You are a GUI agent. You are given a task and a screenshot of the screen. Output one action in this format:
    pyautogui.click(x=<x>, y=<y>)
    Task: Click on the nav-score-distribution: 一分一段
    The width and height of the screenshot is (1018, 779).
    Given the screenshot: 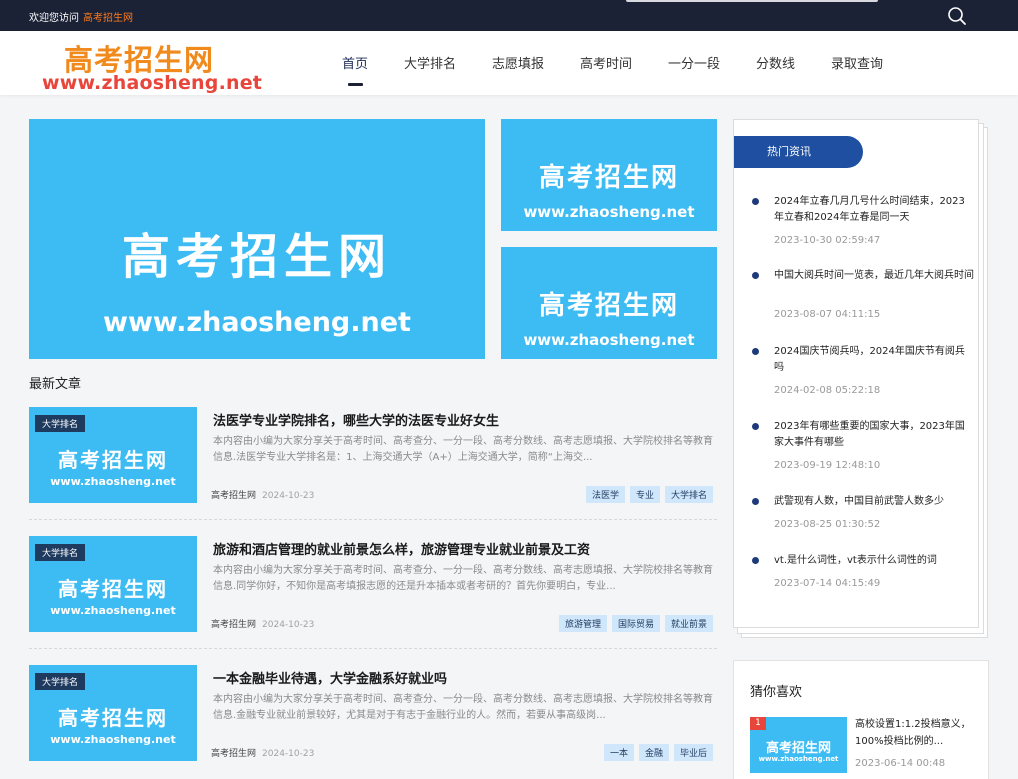 What is the action you would take?
    pyautogui.click(x=694, y=62)
    